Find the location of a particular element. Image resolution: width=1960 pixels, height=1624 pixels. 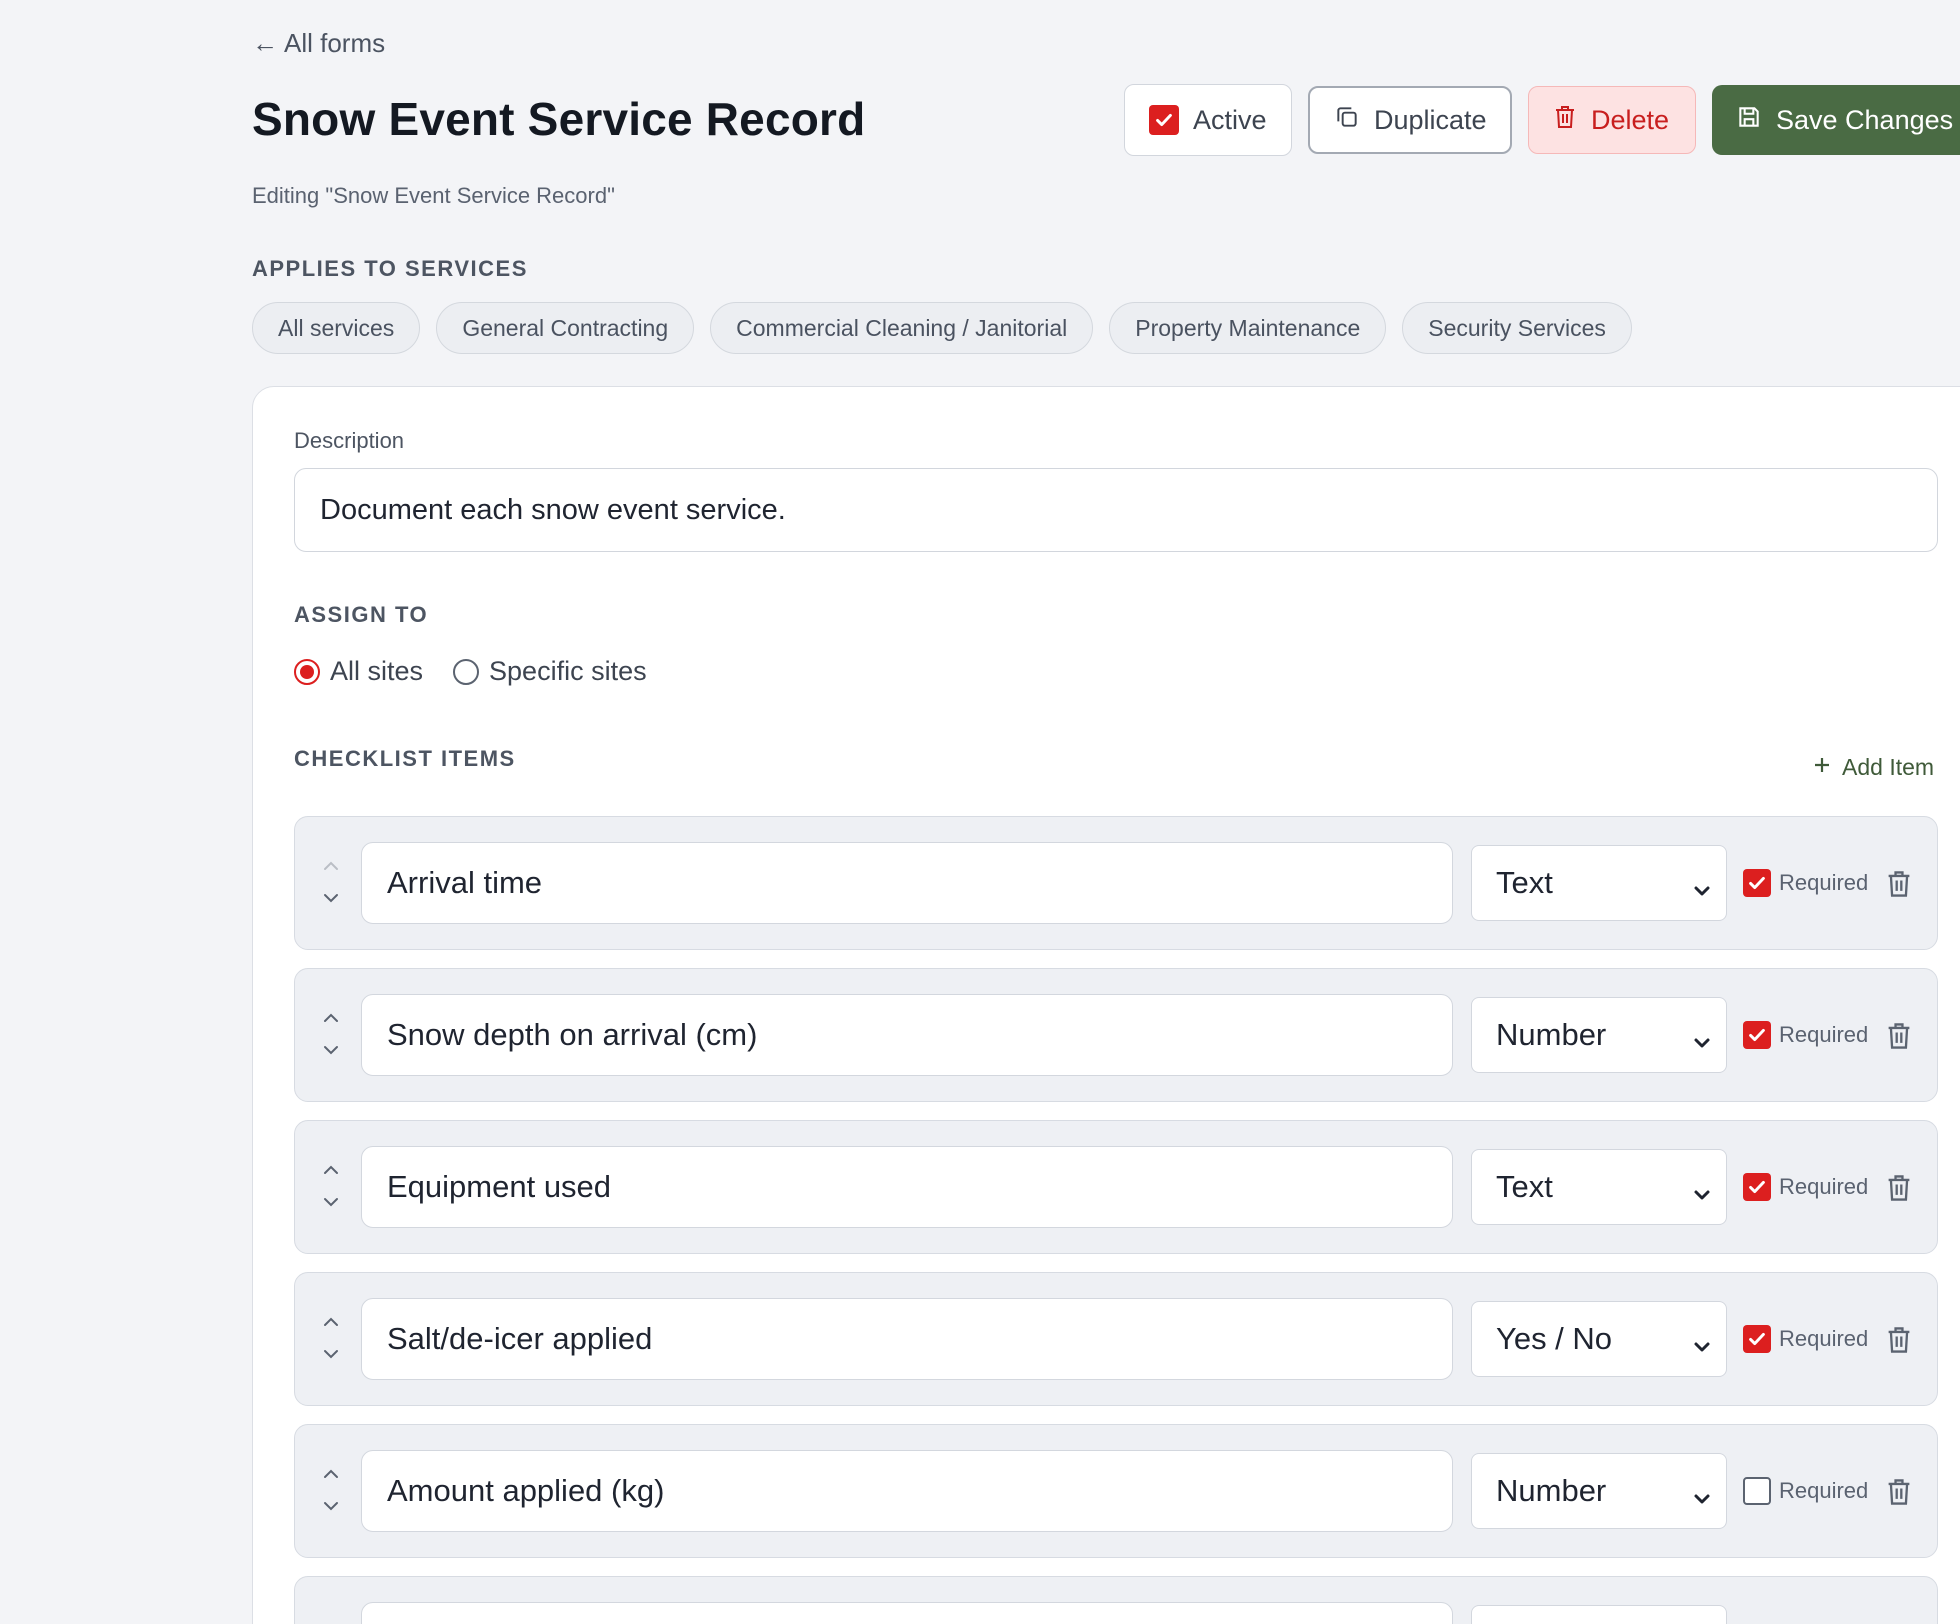

assign-to-radio-group: All sites Specific sites is located at coordinates (470, 671).